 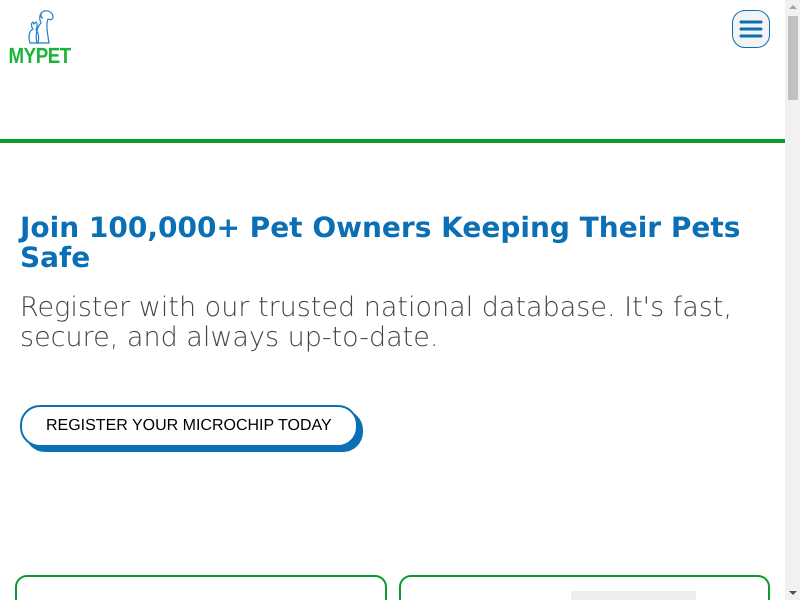 I want to click on hero-subtitle: Register with our trusted national database. It's fast, secure, and always up-to-date., so click(x=377, y=323).